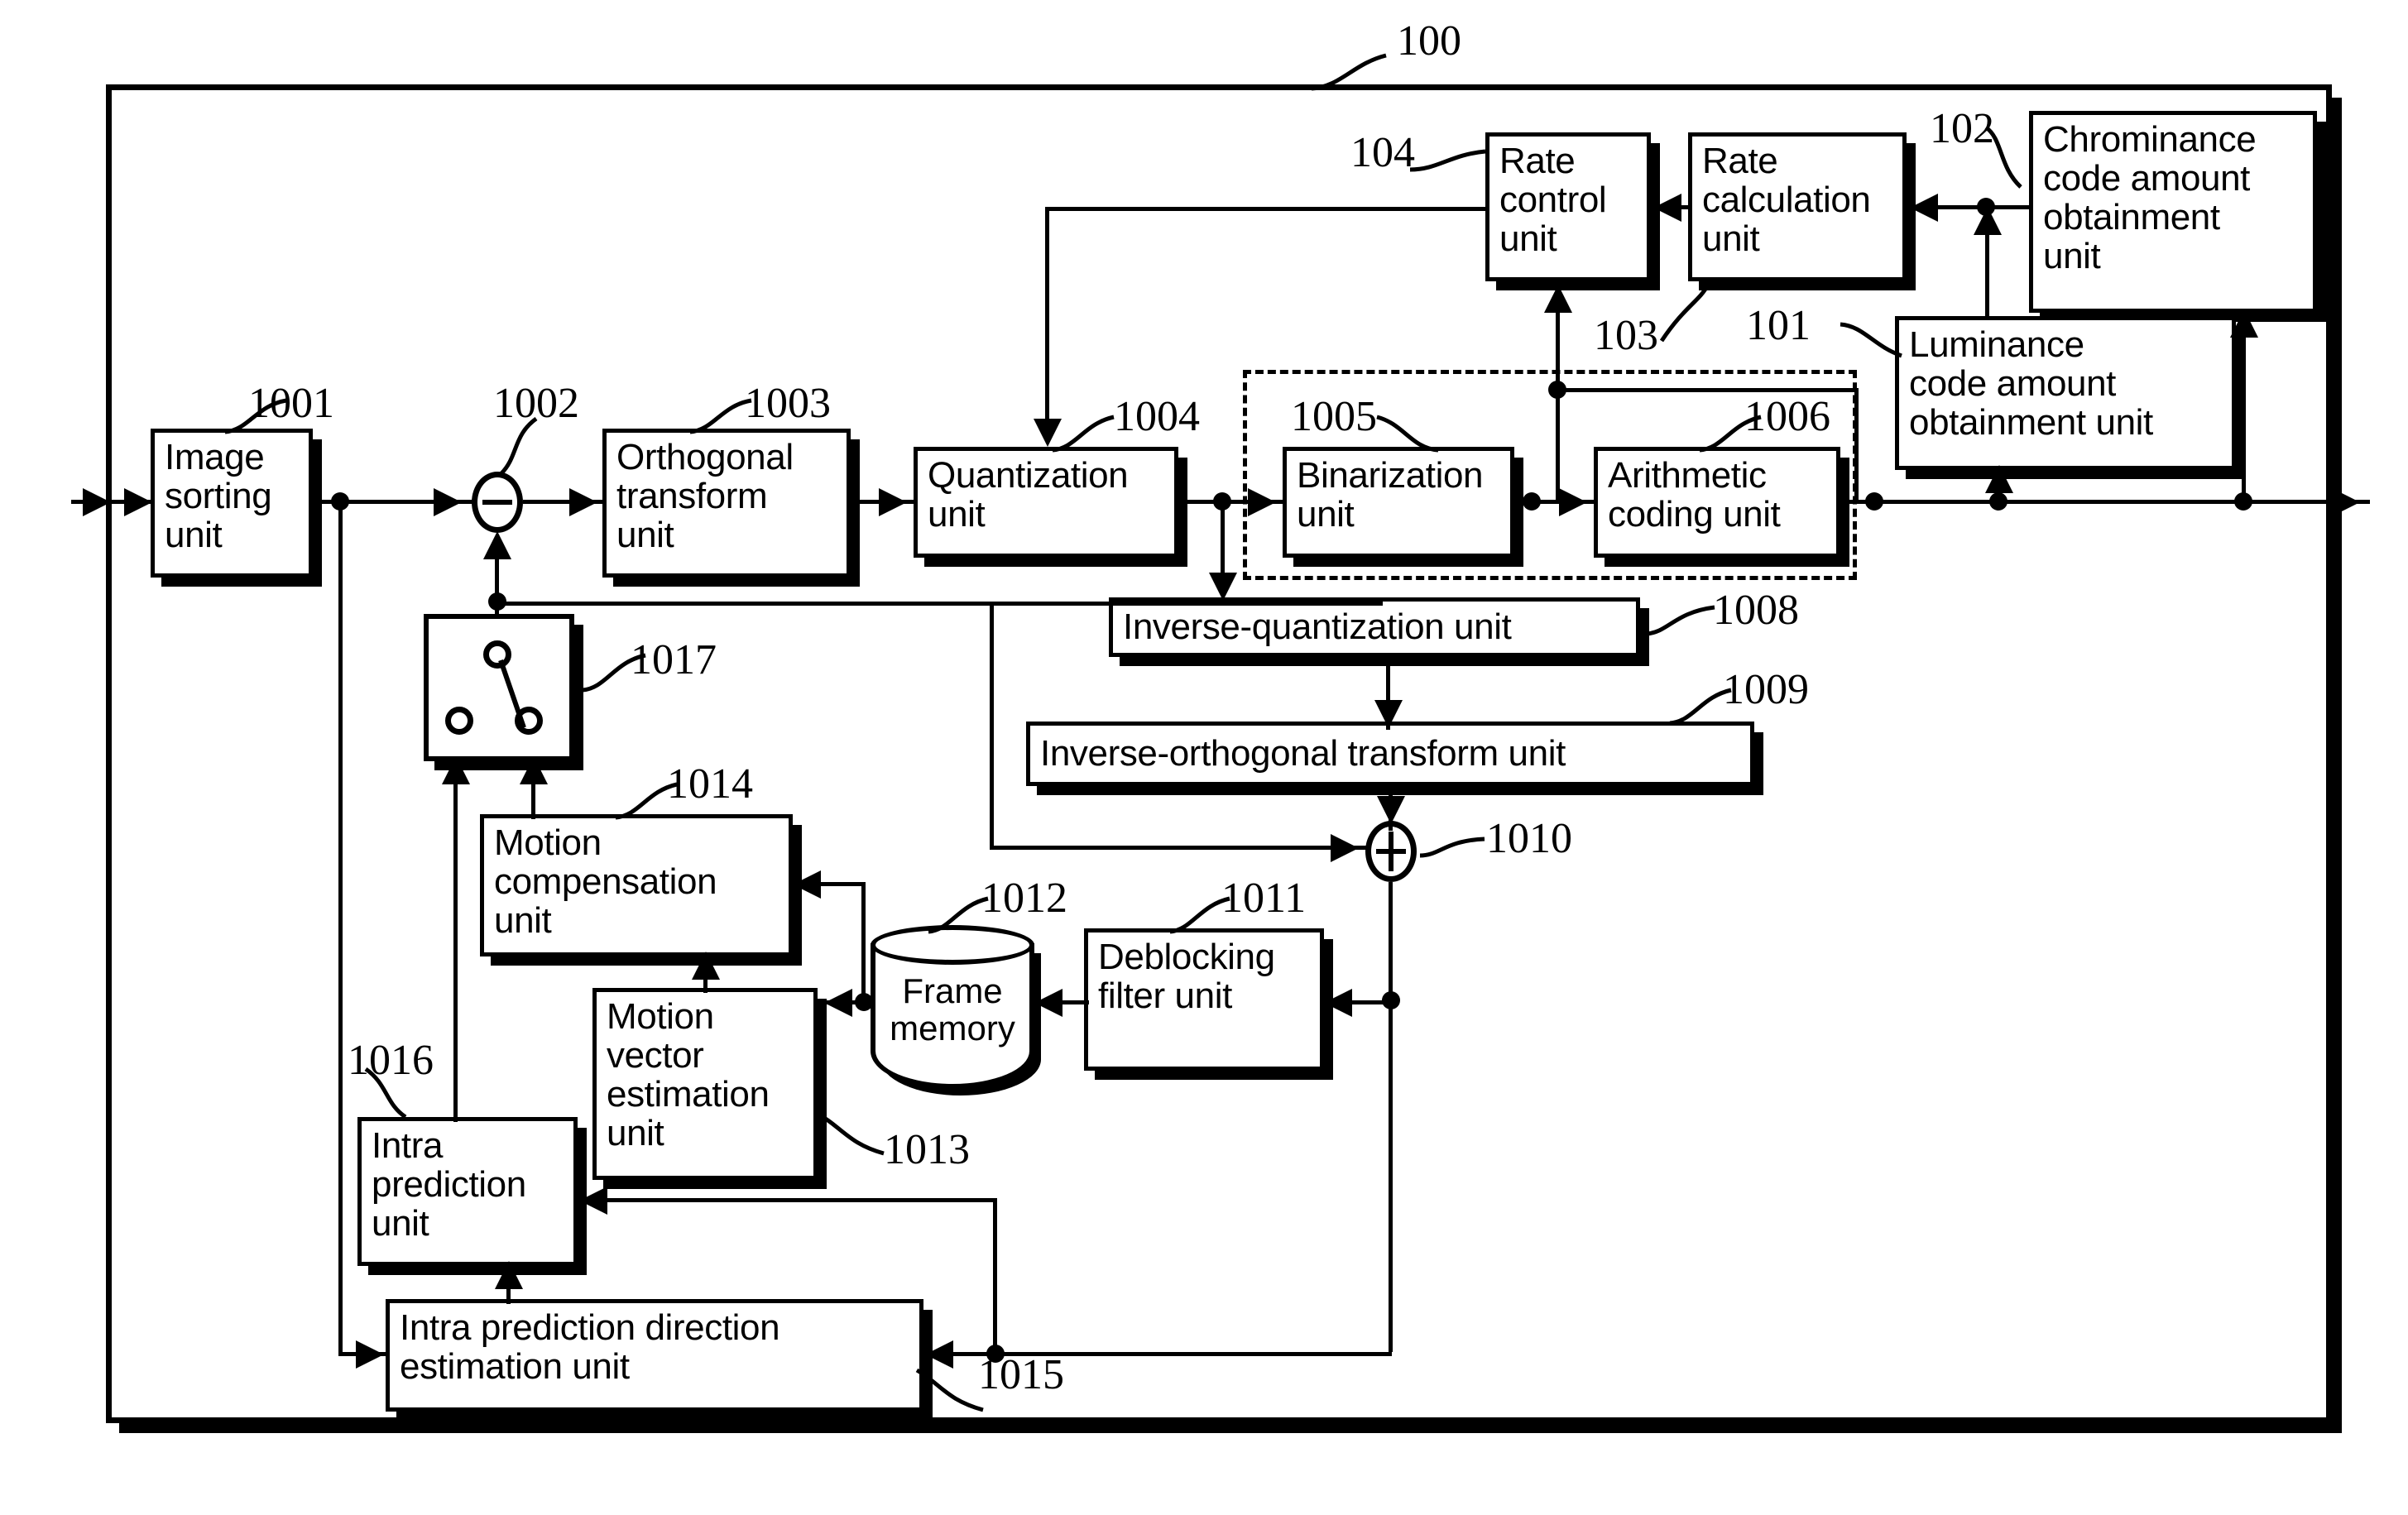 The height and width of the screenshot is (1515, 2408). I want to click on wire-ratecontrol-out-down, so click(1047, 323).